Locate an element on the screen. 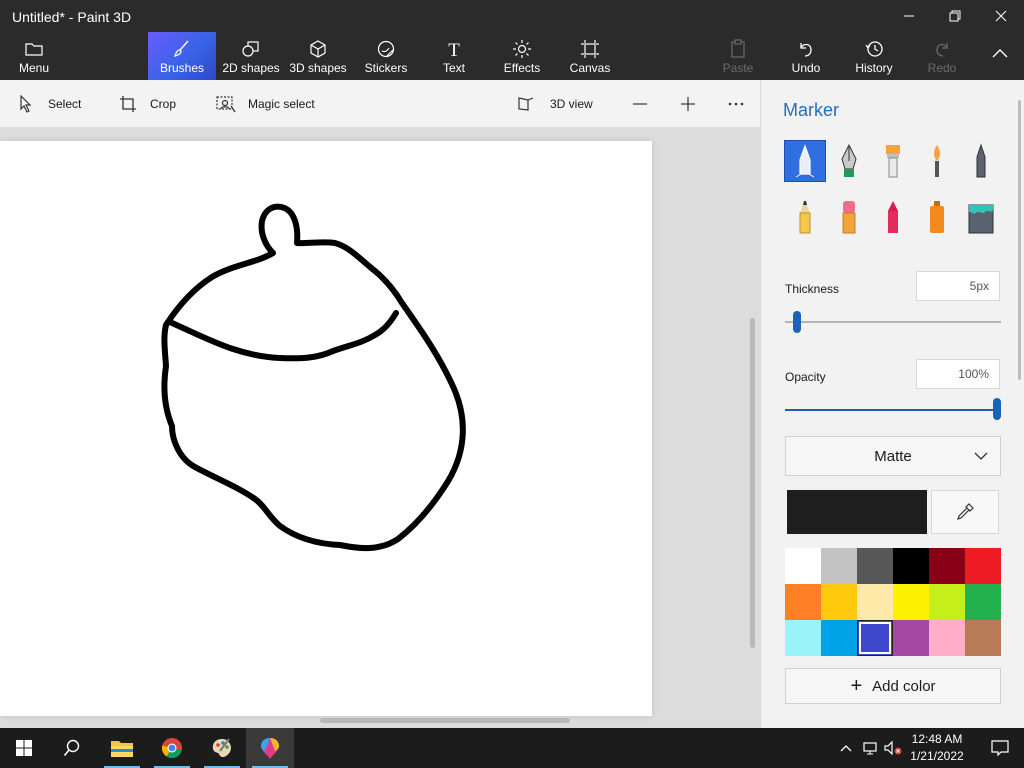 Image resolution: width=1024 pixels, height=768 pixels. calligraphy-pen-icon is located at coordinates (849, 160).